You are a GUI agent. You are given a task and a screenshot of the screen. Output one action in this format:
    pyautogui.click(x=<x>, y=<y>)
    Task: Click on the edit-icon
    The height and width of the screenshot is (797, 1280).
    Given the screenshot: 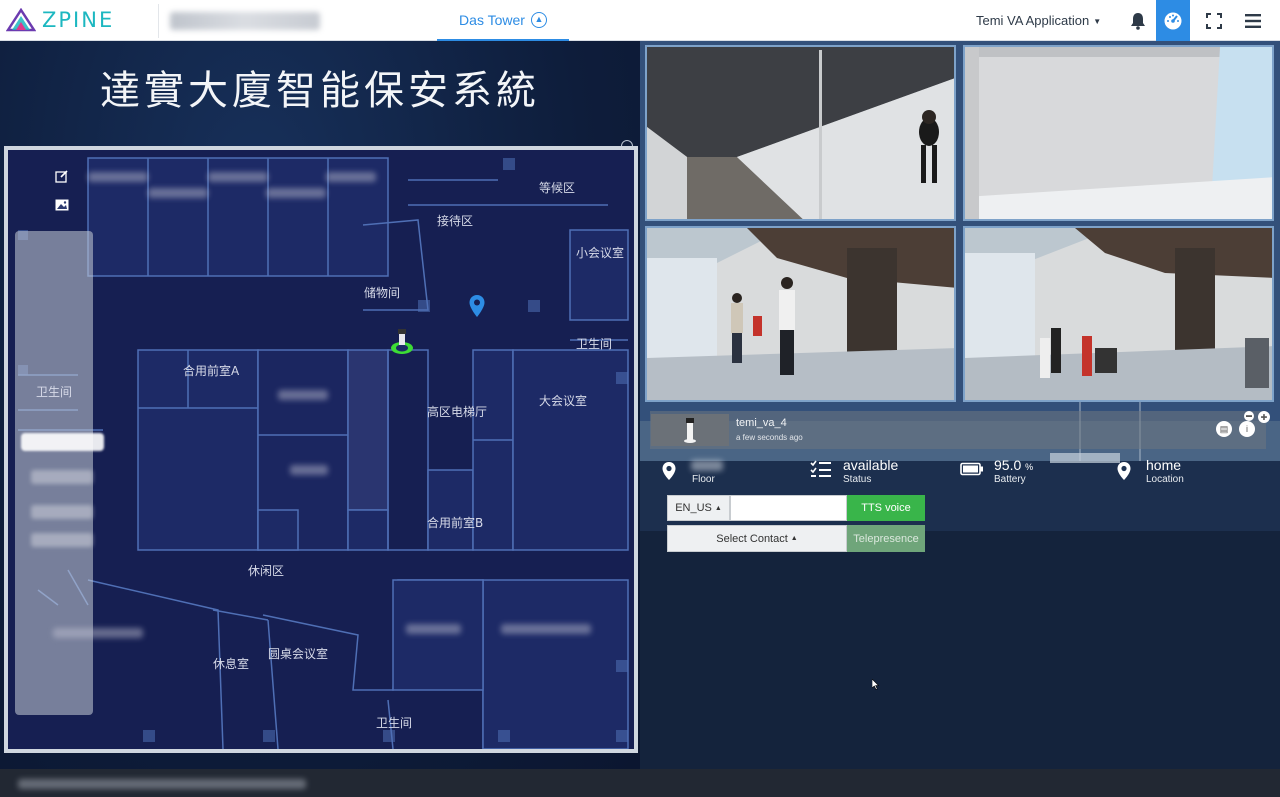 What is the action you would take?
    pyautogui.click(x=61, y=176)
    